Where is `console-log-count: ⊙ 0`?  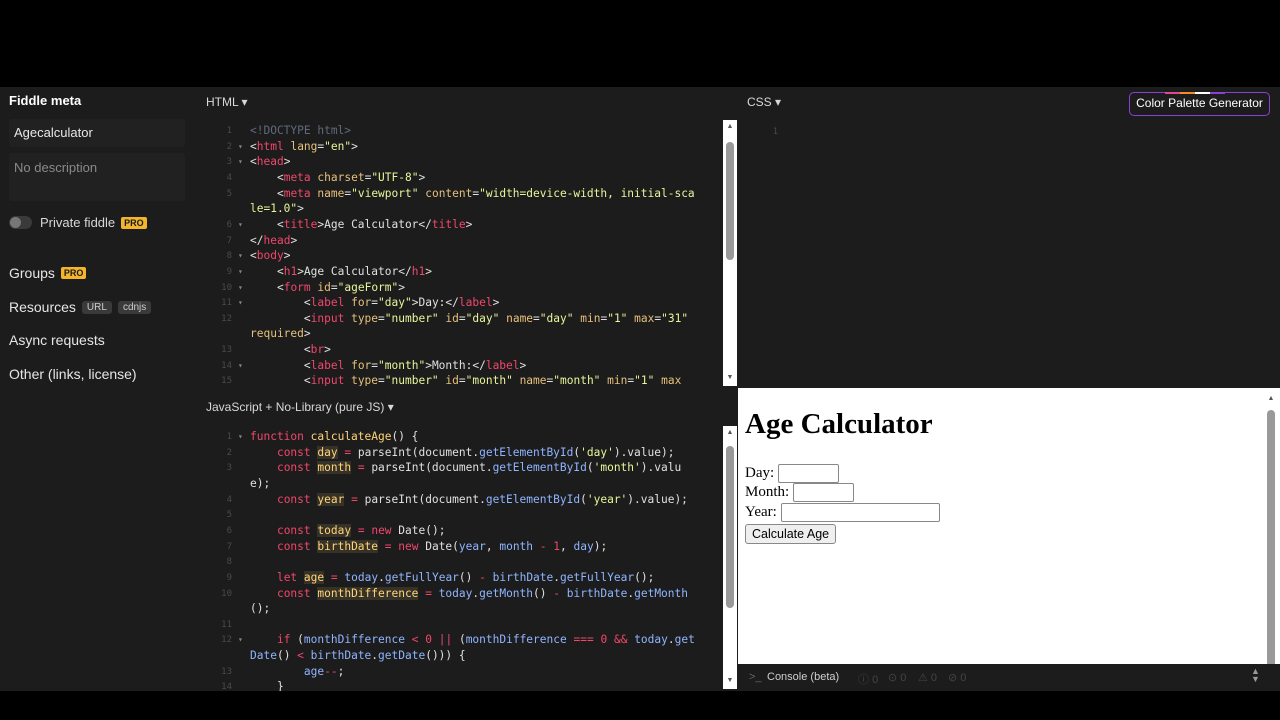 console-log-count: ⊙ 0 is located at coordinates (897, 678).